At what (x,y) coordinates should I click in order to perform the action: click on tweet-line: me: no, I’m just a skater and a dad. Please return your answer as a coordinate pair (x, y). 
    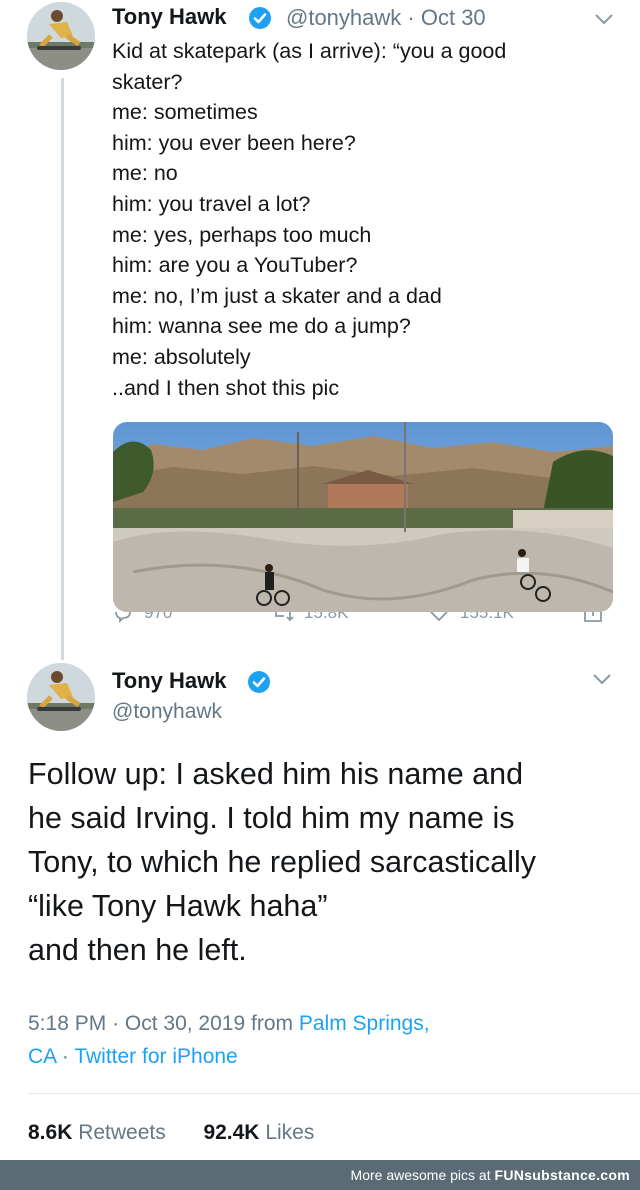
    Looking at the image, I should click on (277, 295).